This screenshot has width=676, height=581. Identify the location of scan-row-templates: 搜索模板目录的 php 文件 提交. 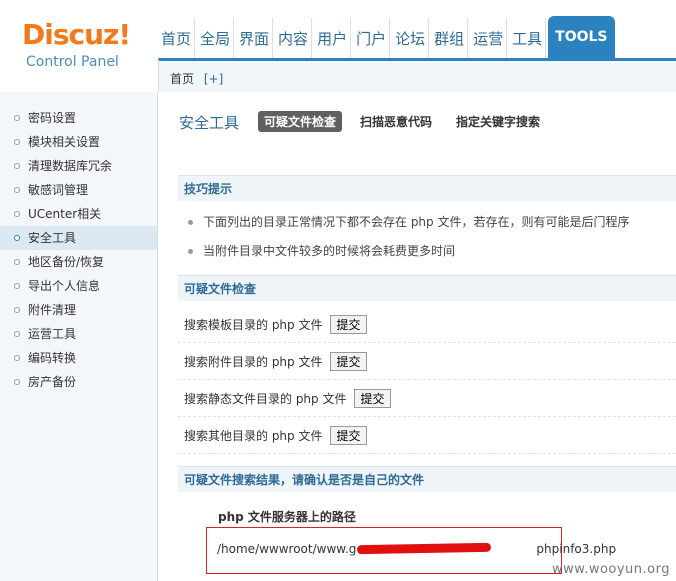
(427, 324).